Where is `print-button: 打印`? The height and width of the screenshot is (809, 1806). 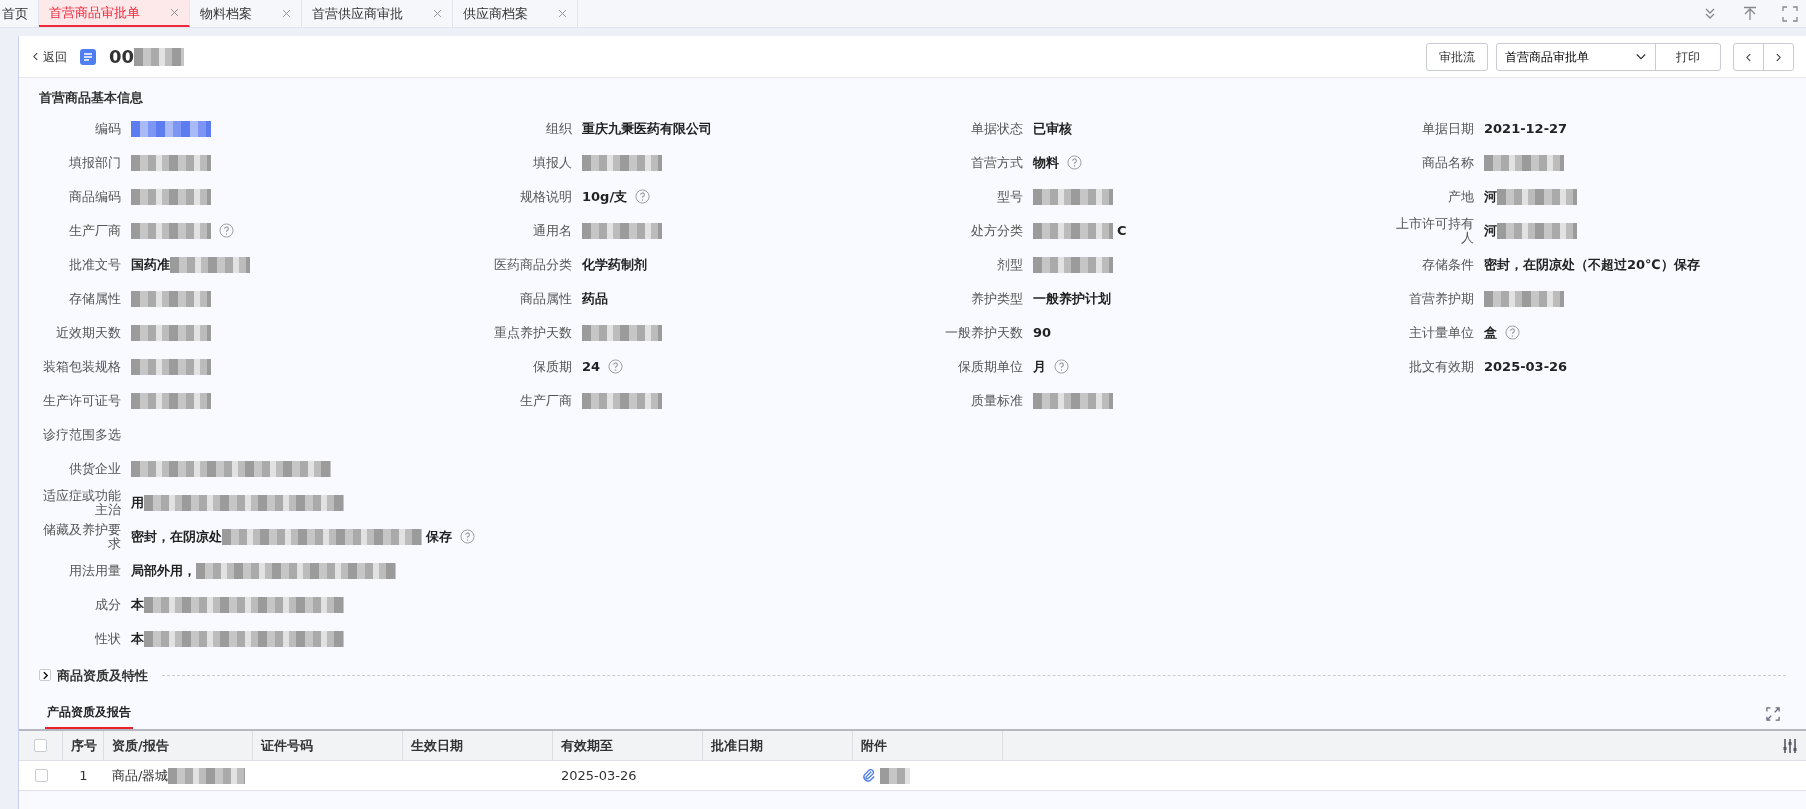 print-button: 打印 is located at coordinates (1688, 56).